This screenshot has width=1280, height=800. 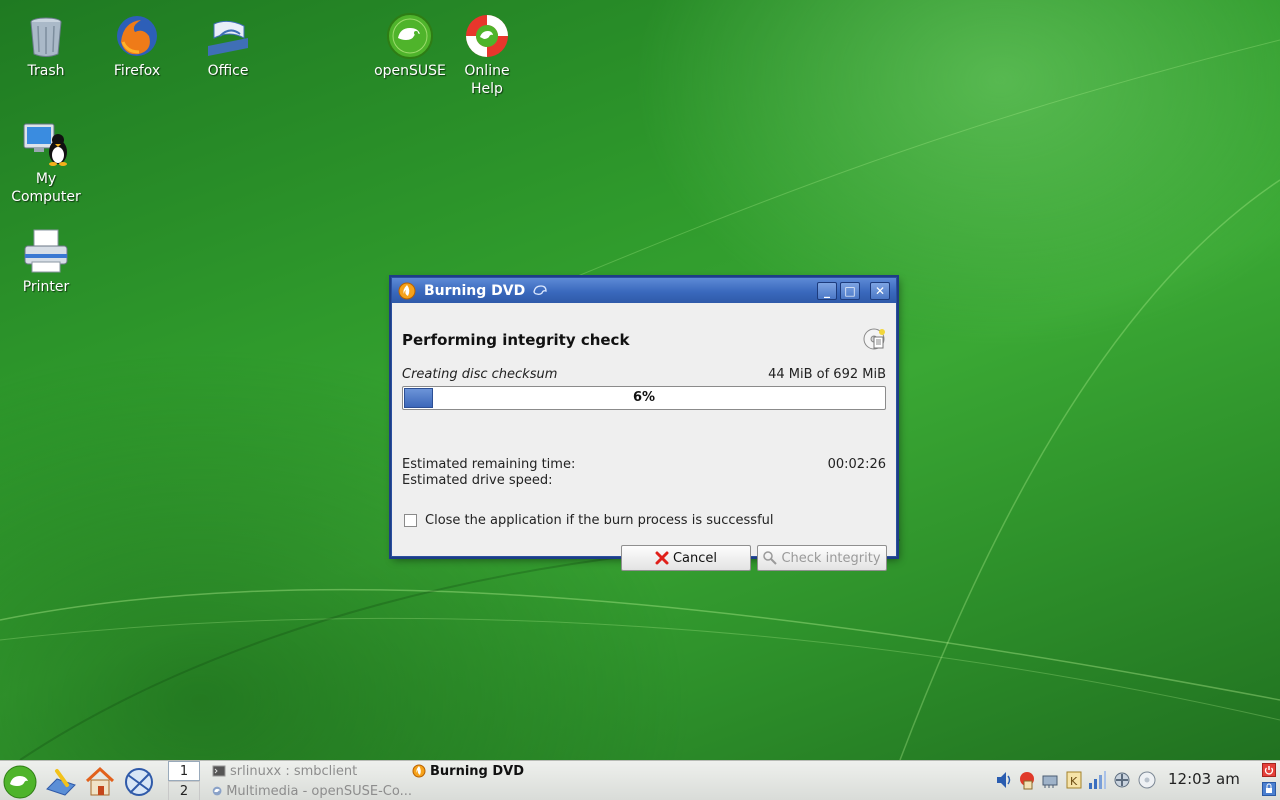 I want to click on check-integrity-label: Check integrity, so click(x=831, y=558).